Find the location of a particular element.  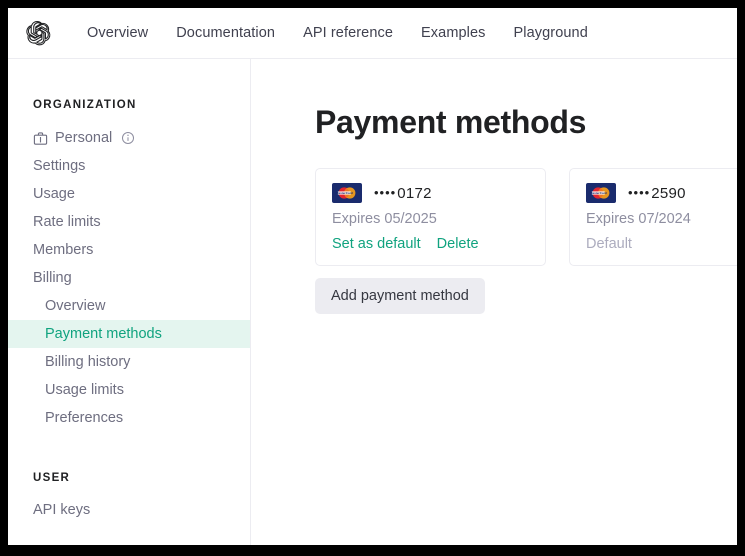

add-payment-method-button: Add payment method is located at coordinates (400, 296).